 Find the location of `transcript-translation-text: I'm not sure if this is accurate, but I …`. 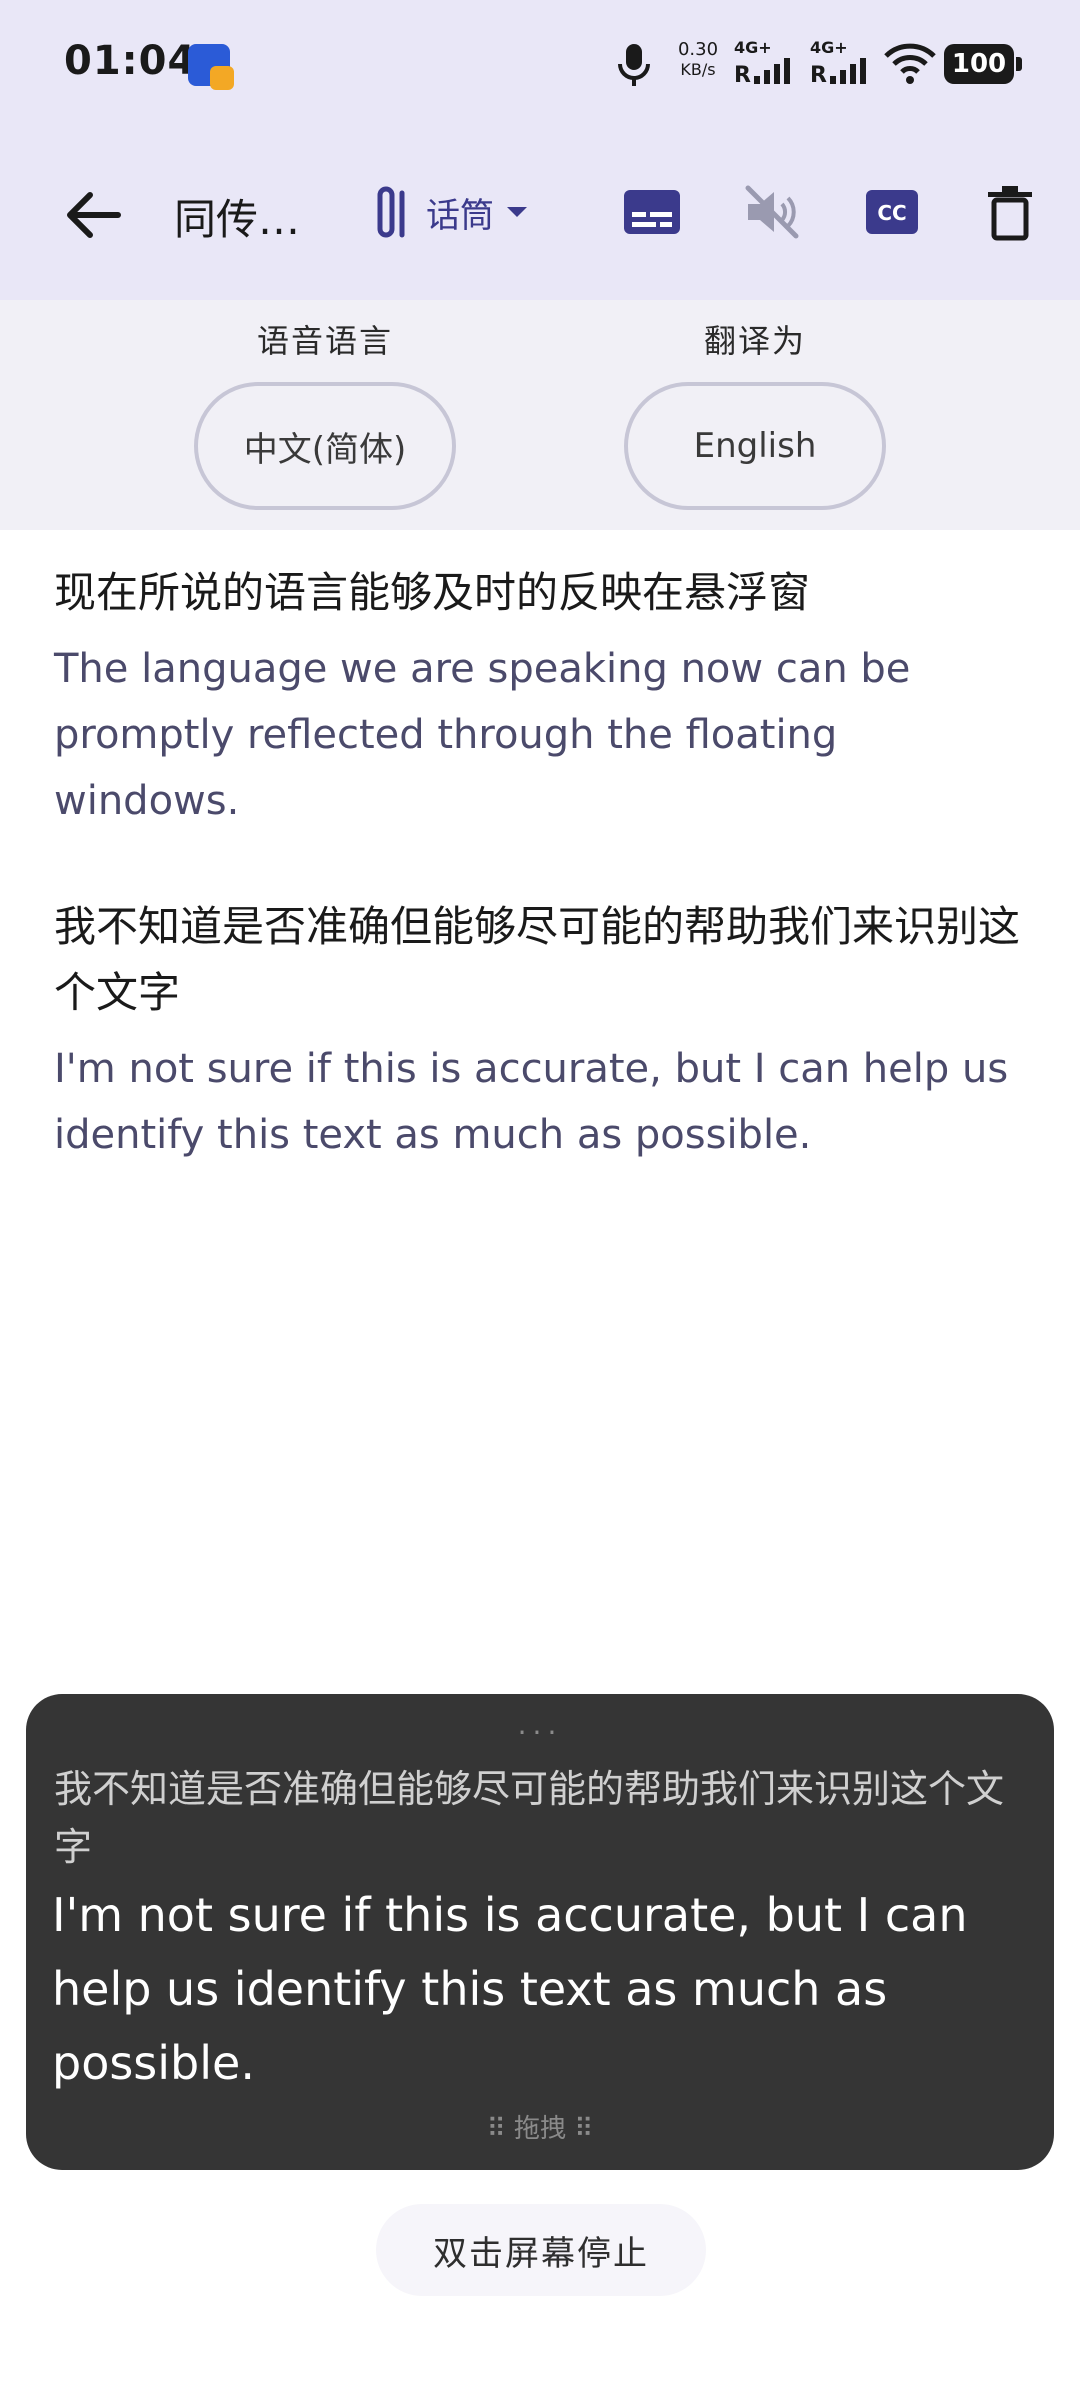

transcript-translation-text: I'm not sure if this is accurate, but I … is located at coordinates (531, 1102).